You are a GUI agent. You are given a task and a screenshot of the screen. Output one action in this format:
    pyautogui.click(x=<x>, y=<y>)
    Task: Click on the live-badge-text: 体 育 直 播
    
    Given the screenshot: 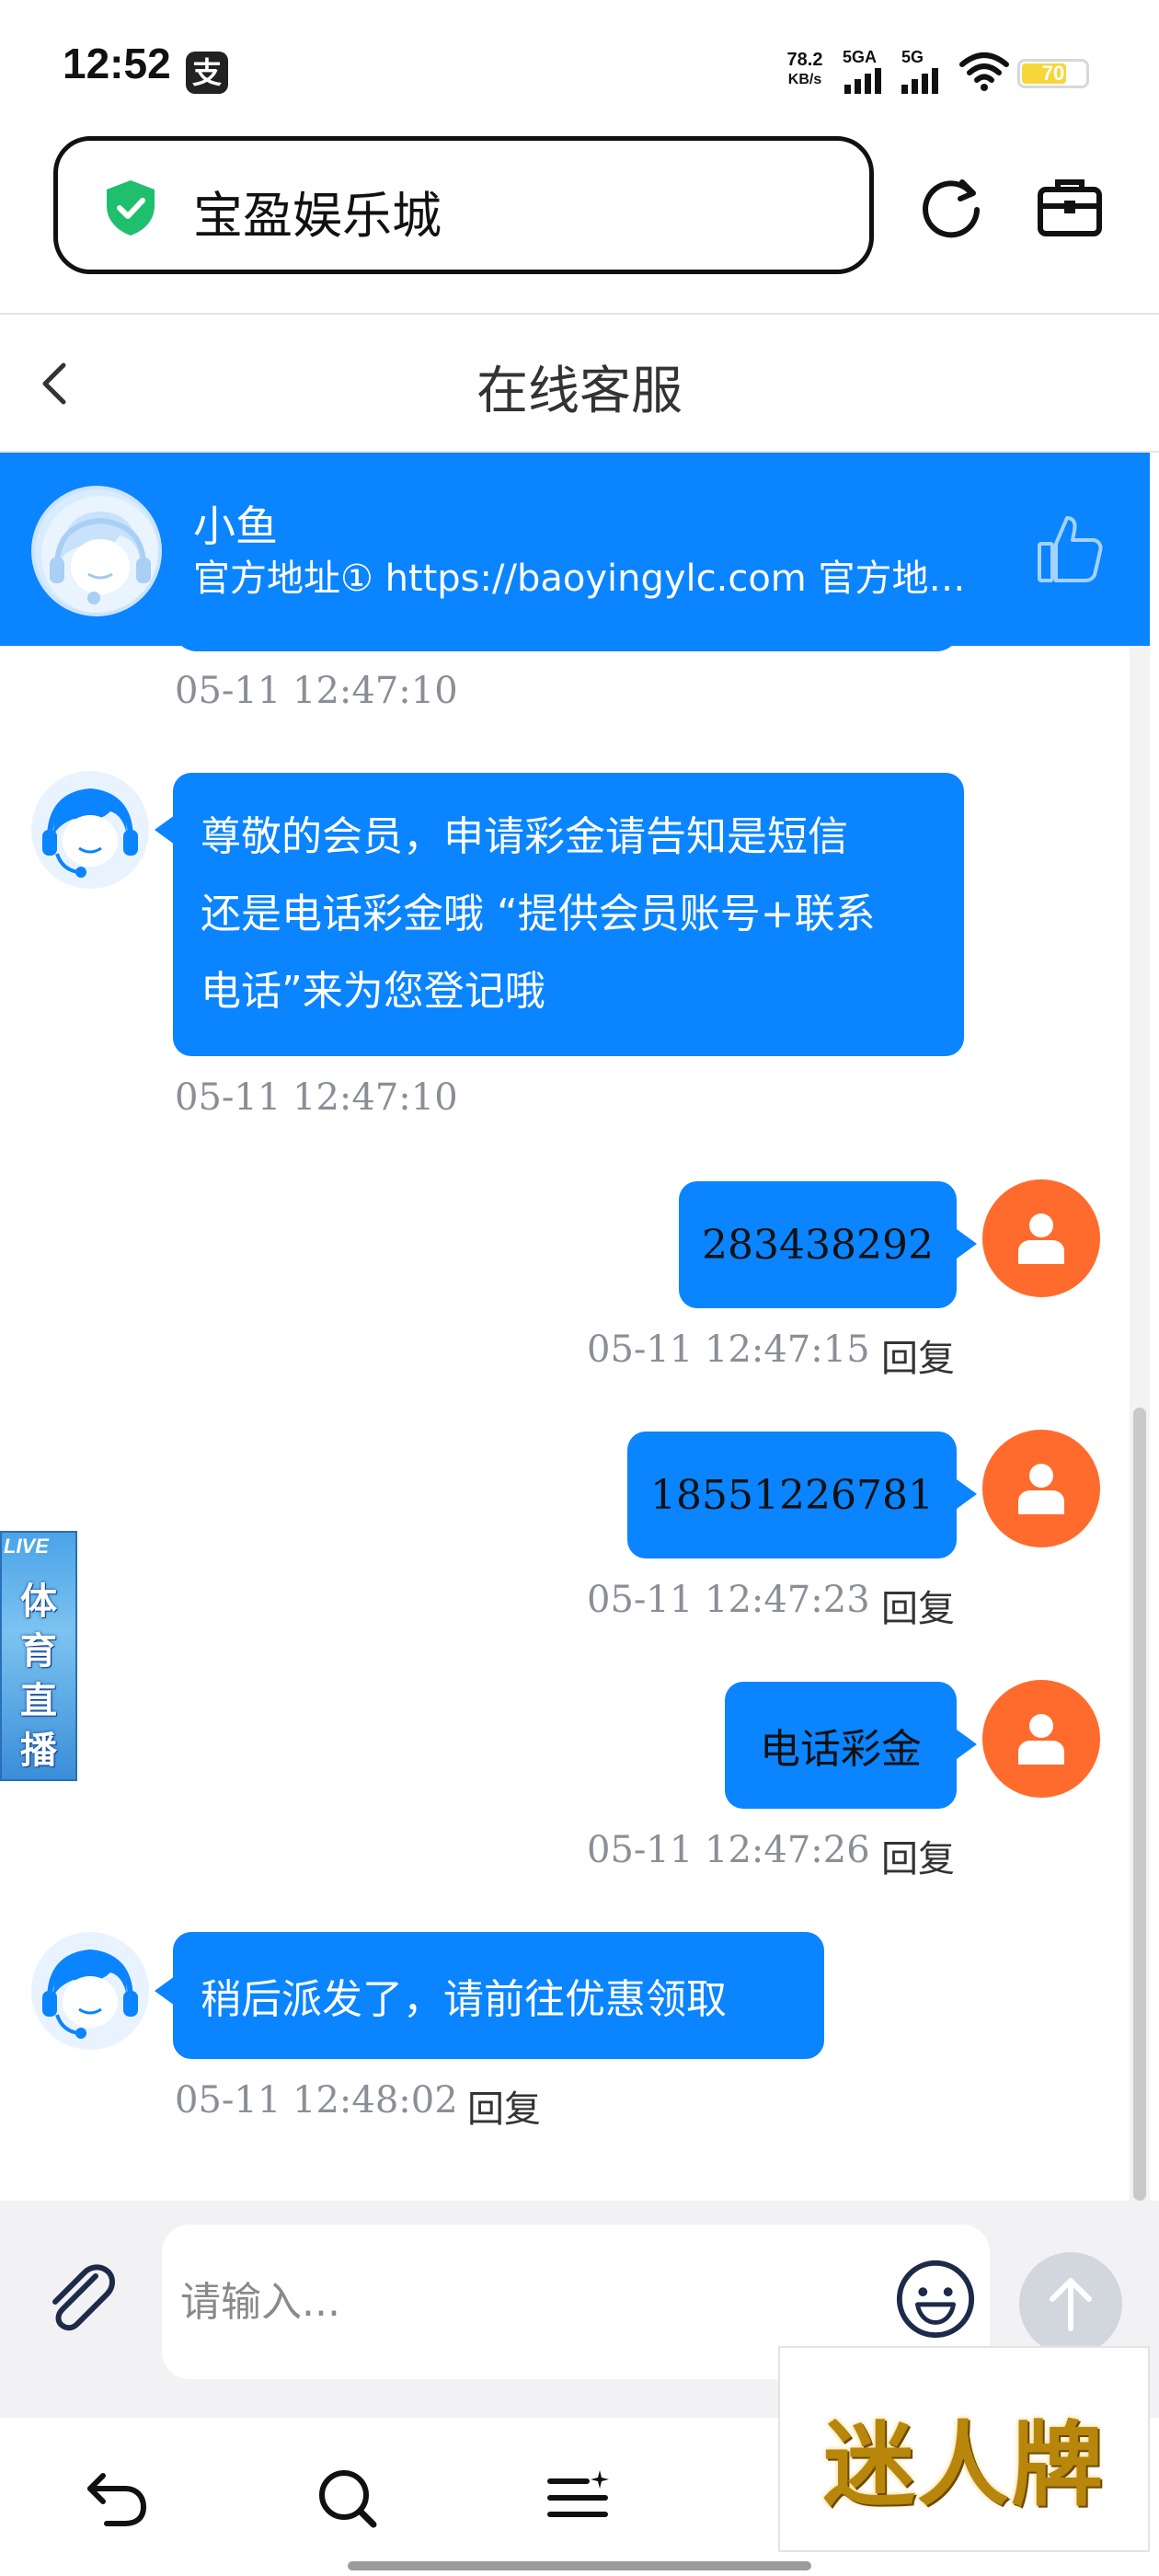 What is the action you would take?
    pyautogui.click(x=38, y=1676)
    